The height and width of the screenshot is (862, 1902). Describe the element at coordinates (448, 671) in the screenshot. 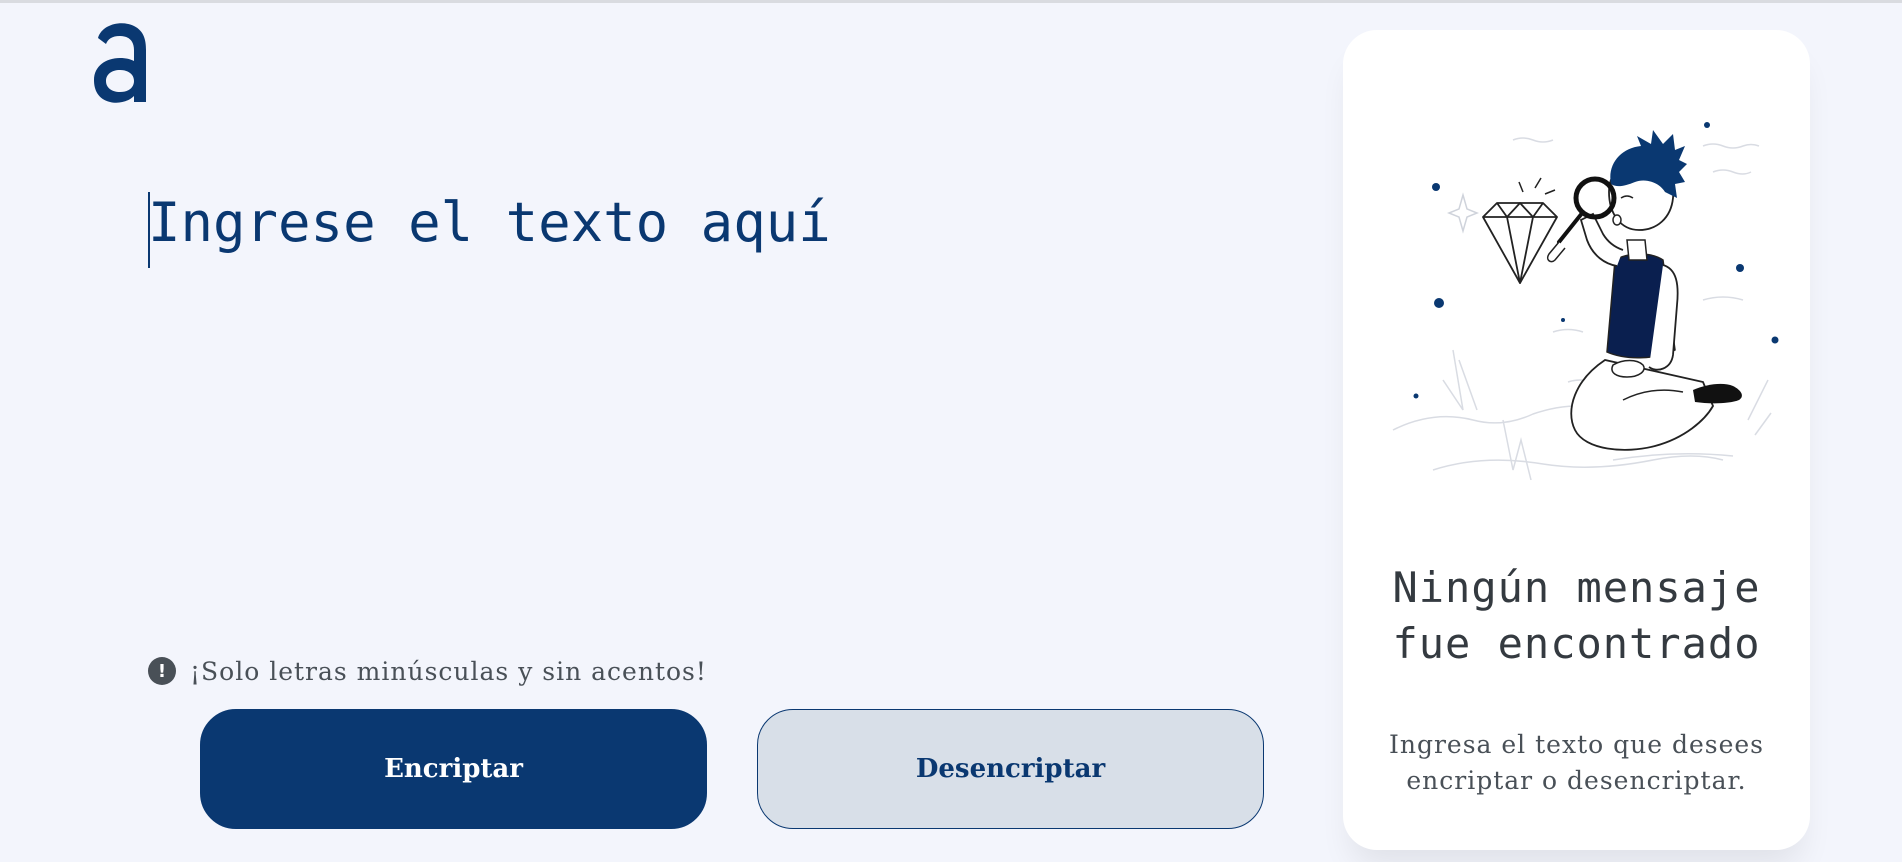

I see `hint-text: ¡Solo letras minúsculas y sin acentos!` at that location.